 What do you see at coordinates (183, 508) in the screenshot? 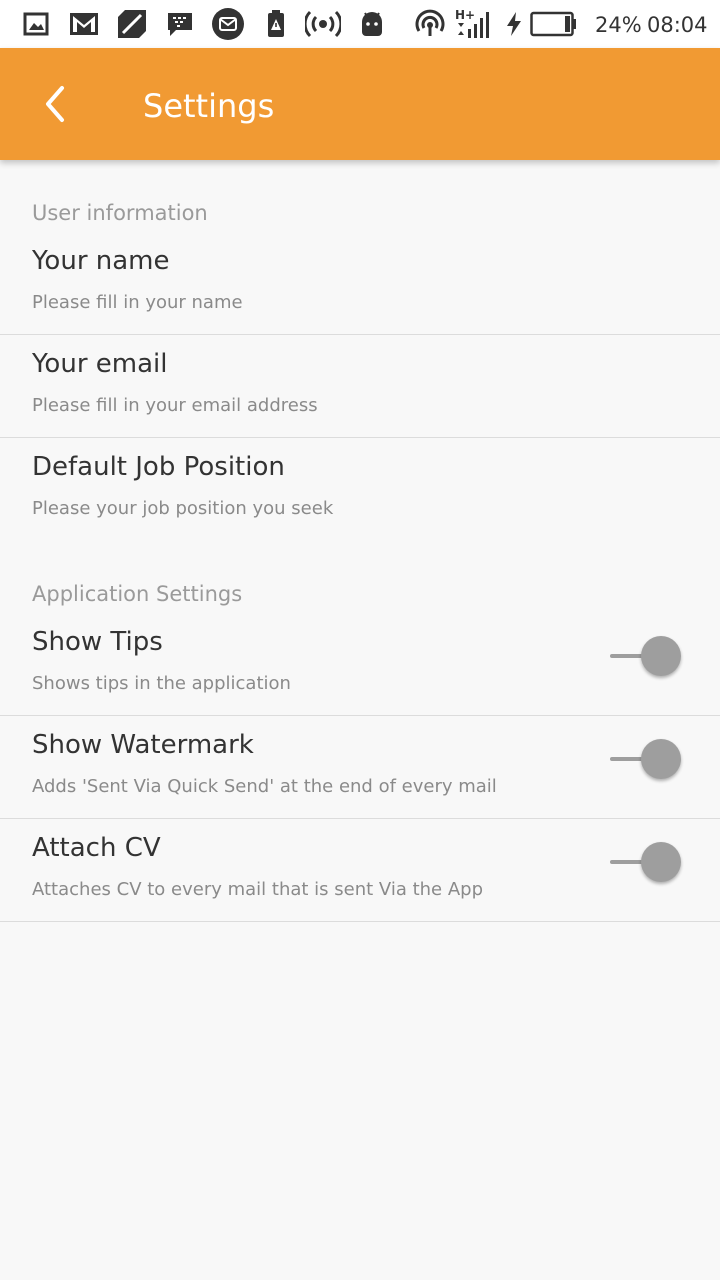
I see `pref-summary: Please your job position you seek` at bounding box center [183, 508].